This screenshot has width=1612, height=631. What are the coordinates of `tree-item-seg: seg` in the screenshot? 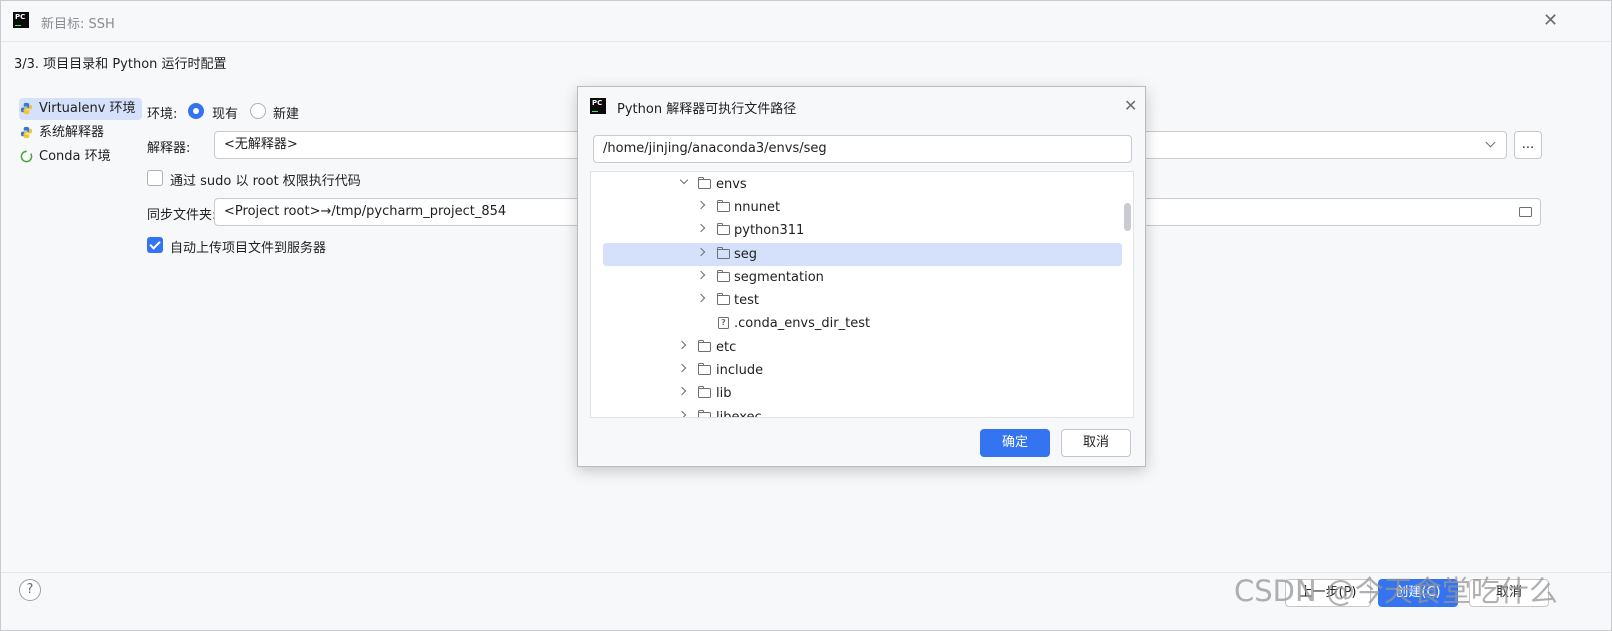 It's located at (862, 254).